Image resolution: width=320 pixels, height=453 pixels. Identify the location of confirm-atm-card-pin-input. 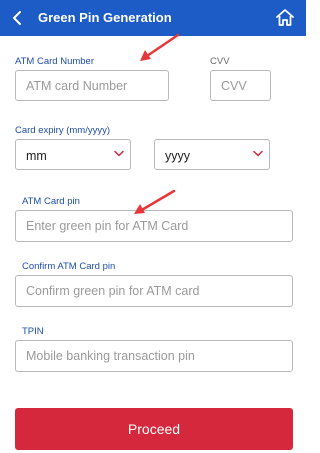
(154, 291).